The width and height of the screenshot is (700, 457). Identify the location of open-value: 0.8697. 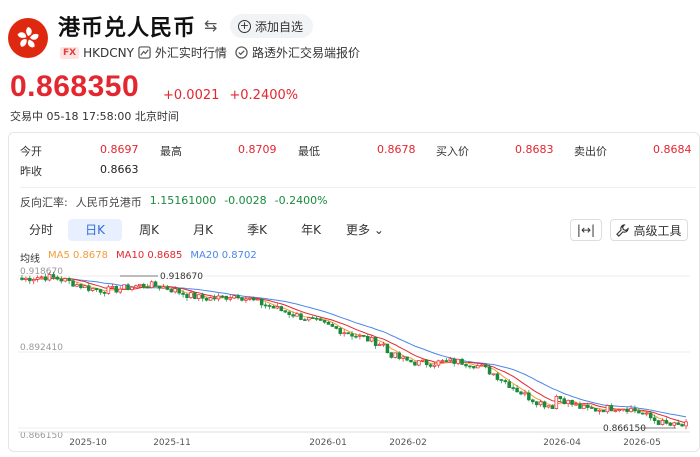
(119, 149).